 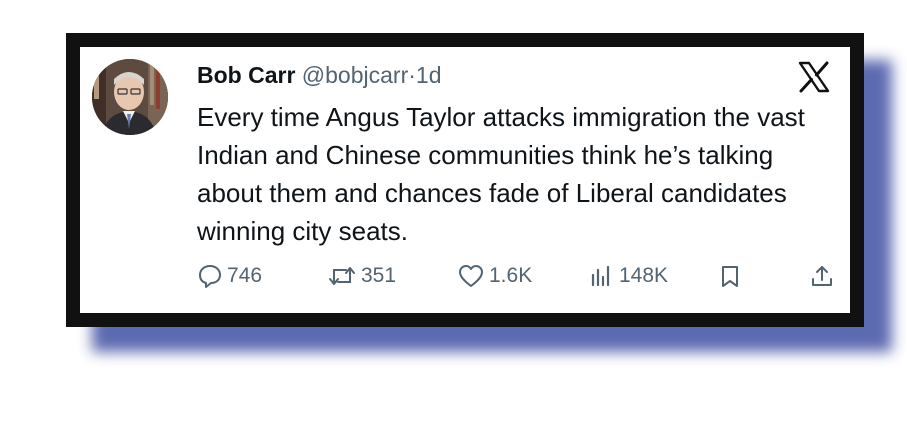 I want to click on bookmark-button, so click(x=730, y=276).